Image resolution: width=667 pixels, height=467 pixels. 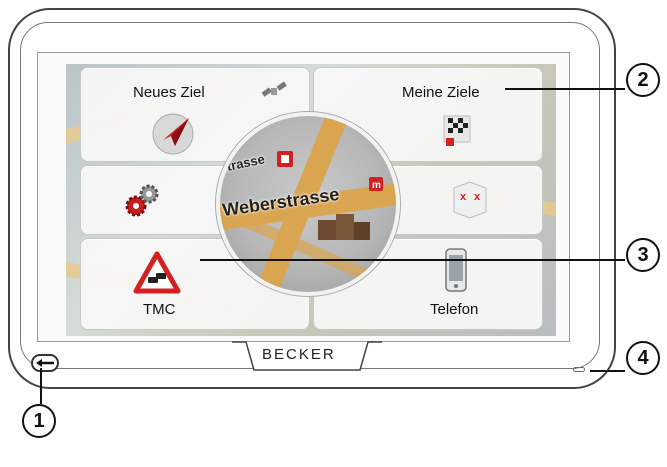 I want to click on svg-text: m, so click(x=376, y=185).